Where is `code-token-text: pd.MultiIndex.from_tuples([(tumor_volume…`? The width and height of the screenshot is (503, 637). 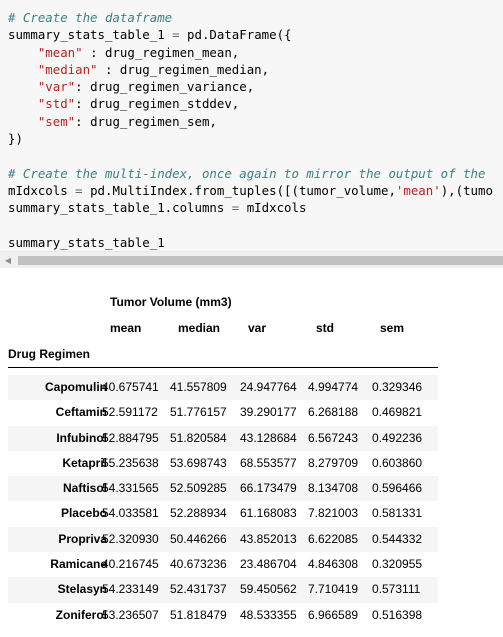 code-token-text: pd.MultiIndex.from_tuples([(tumor_volume… is located at coordinates (239, 190).